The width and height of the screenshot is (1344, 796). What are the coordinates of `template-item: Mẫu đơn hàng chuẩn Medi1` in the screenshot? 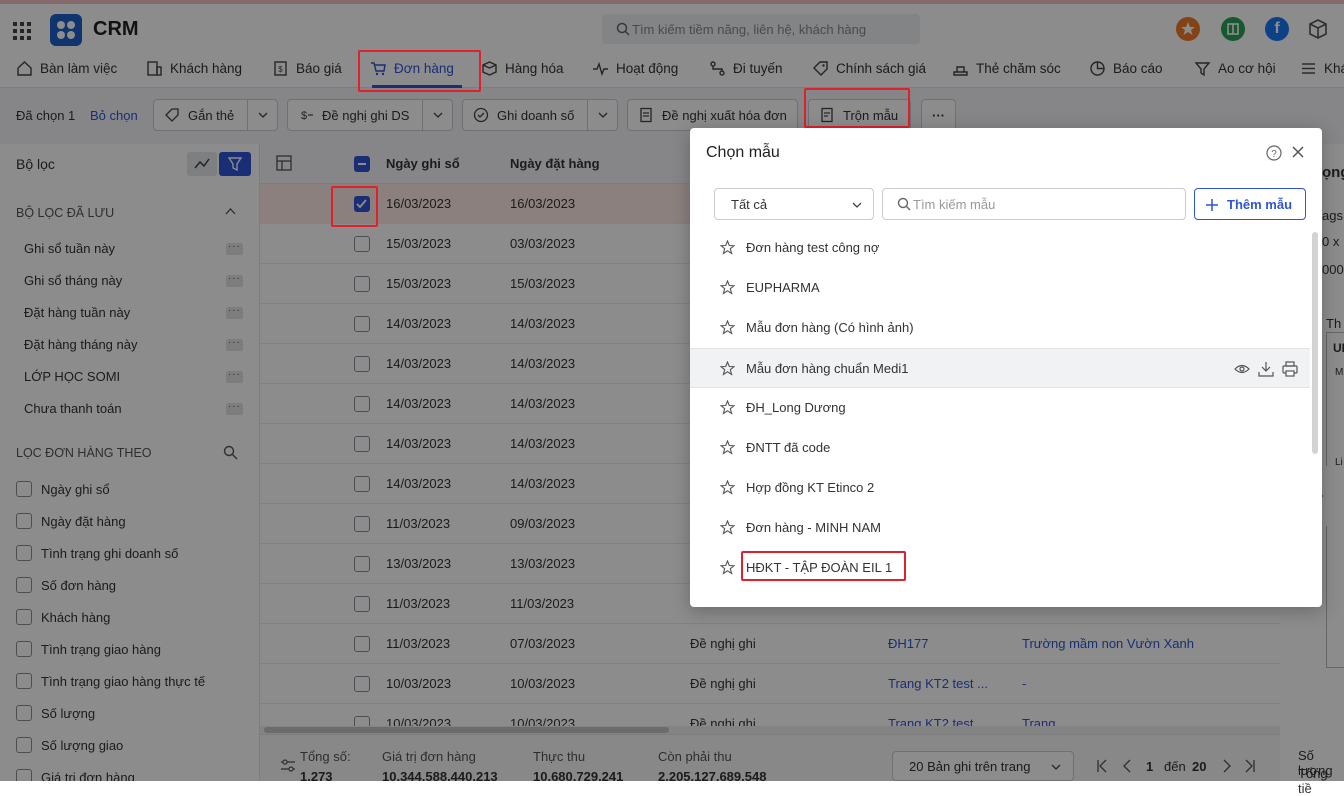 It's located at (1000, 368).